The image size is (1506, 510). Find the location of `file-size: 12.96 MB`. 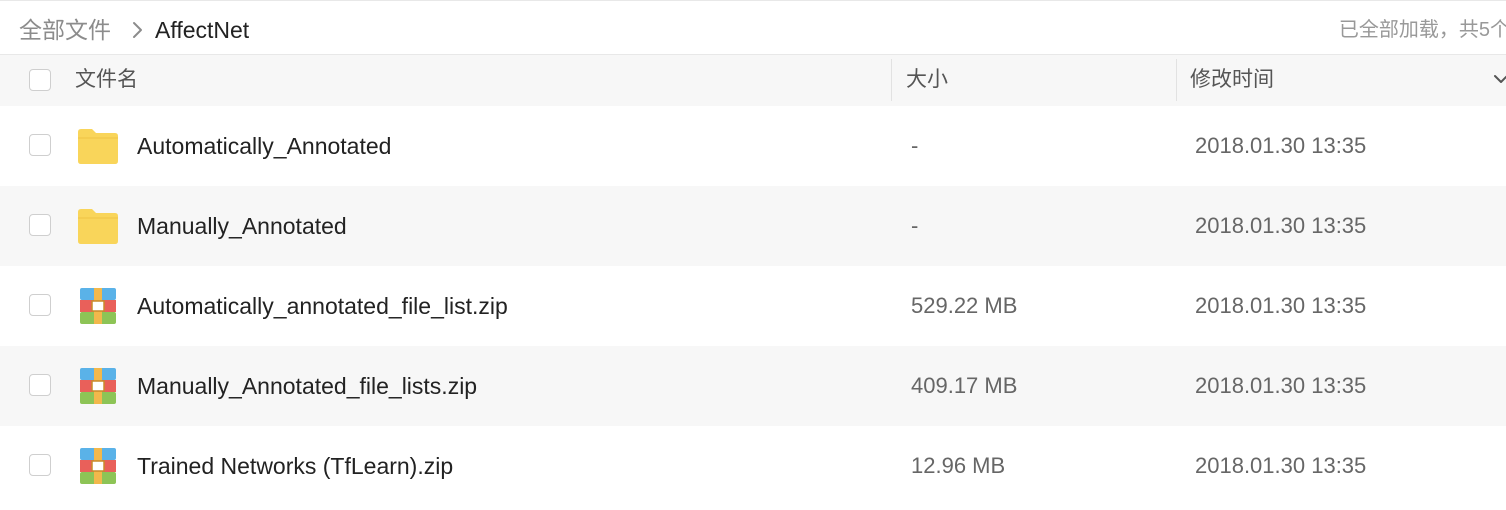

file-size: 12.96 MB is located at coordinates (958, 465).